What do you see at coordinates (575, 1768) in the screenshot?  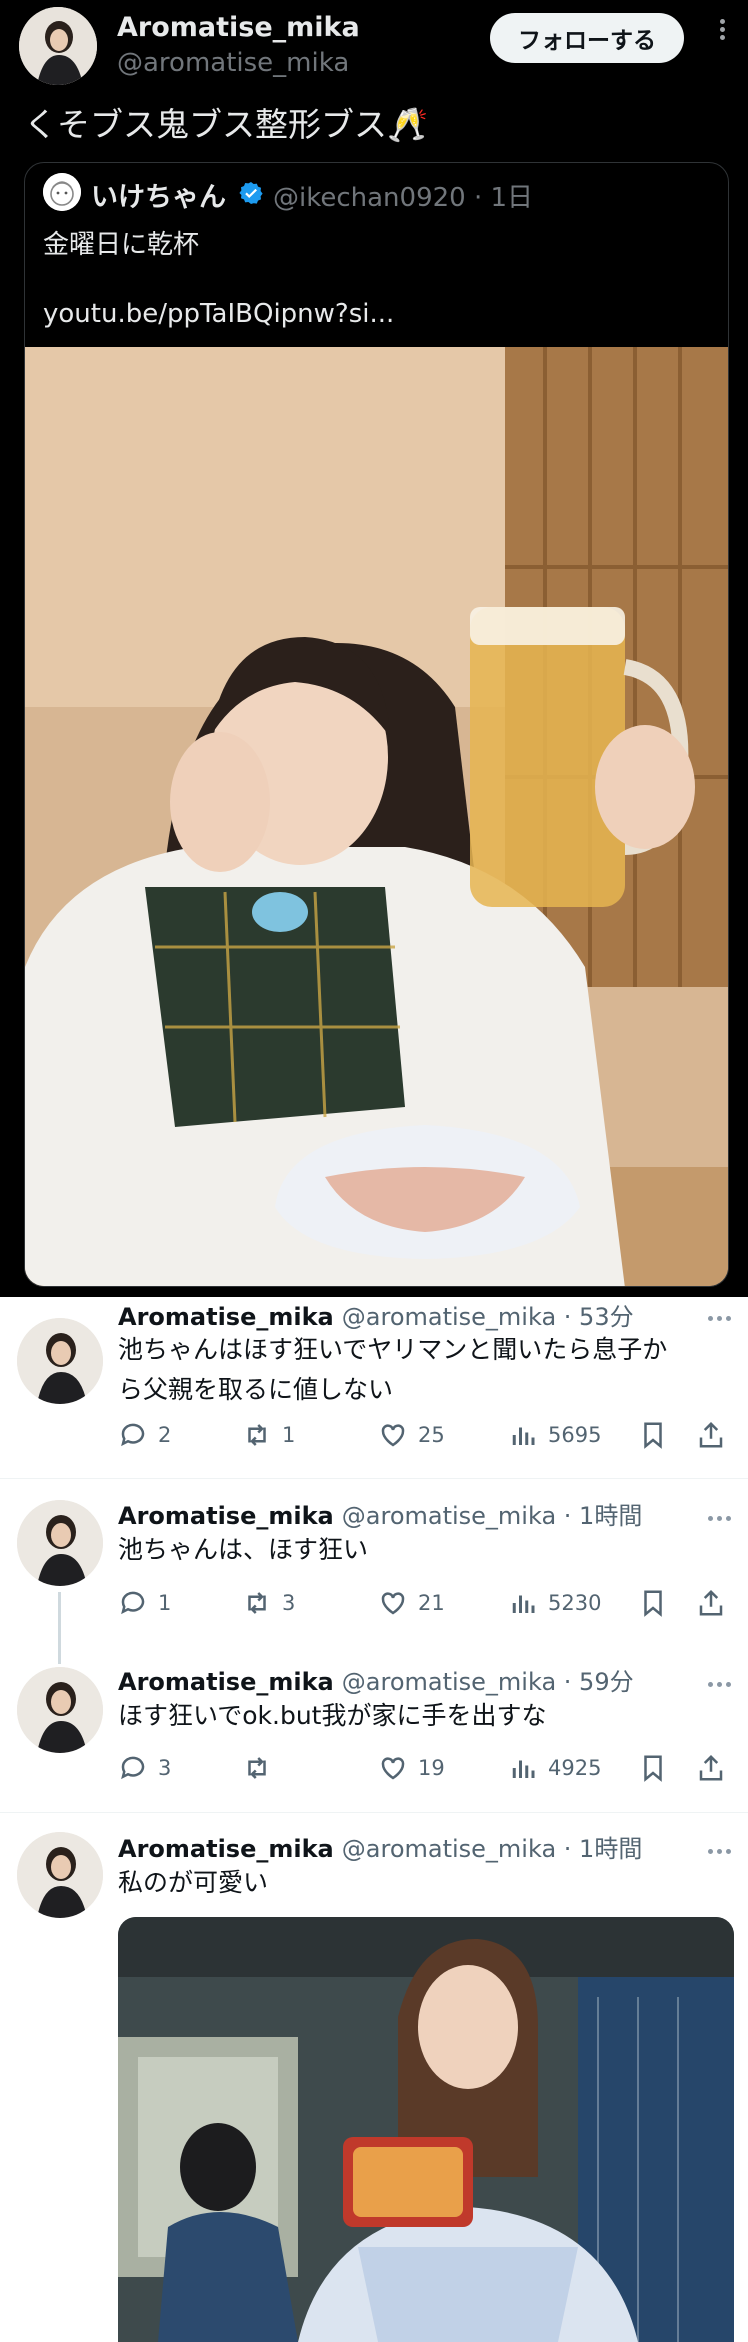 I see `views-count: 4925` at bounding box center [575, 1768].